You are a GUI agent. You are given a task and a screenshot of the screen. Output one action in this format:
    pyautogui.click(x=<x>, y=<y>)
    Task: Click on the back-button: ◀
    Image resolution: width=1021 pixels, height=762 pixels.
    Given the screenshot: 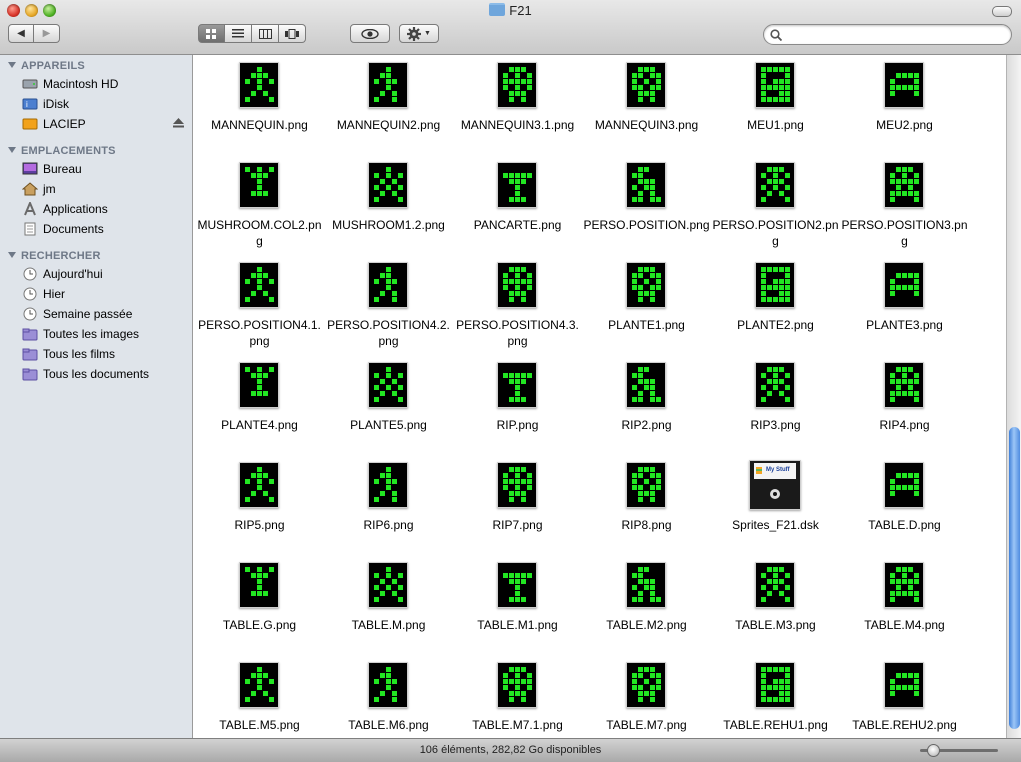 What is the action you would take?
    pyautogui.click(x=21, y=33)
    